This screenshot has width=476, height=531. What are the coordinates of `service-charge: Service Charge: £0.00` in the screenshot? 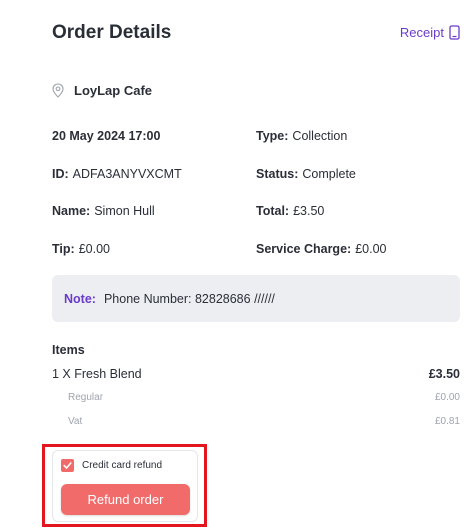 It's located at (321, 249).